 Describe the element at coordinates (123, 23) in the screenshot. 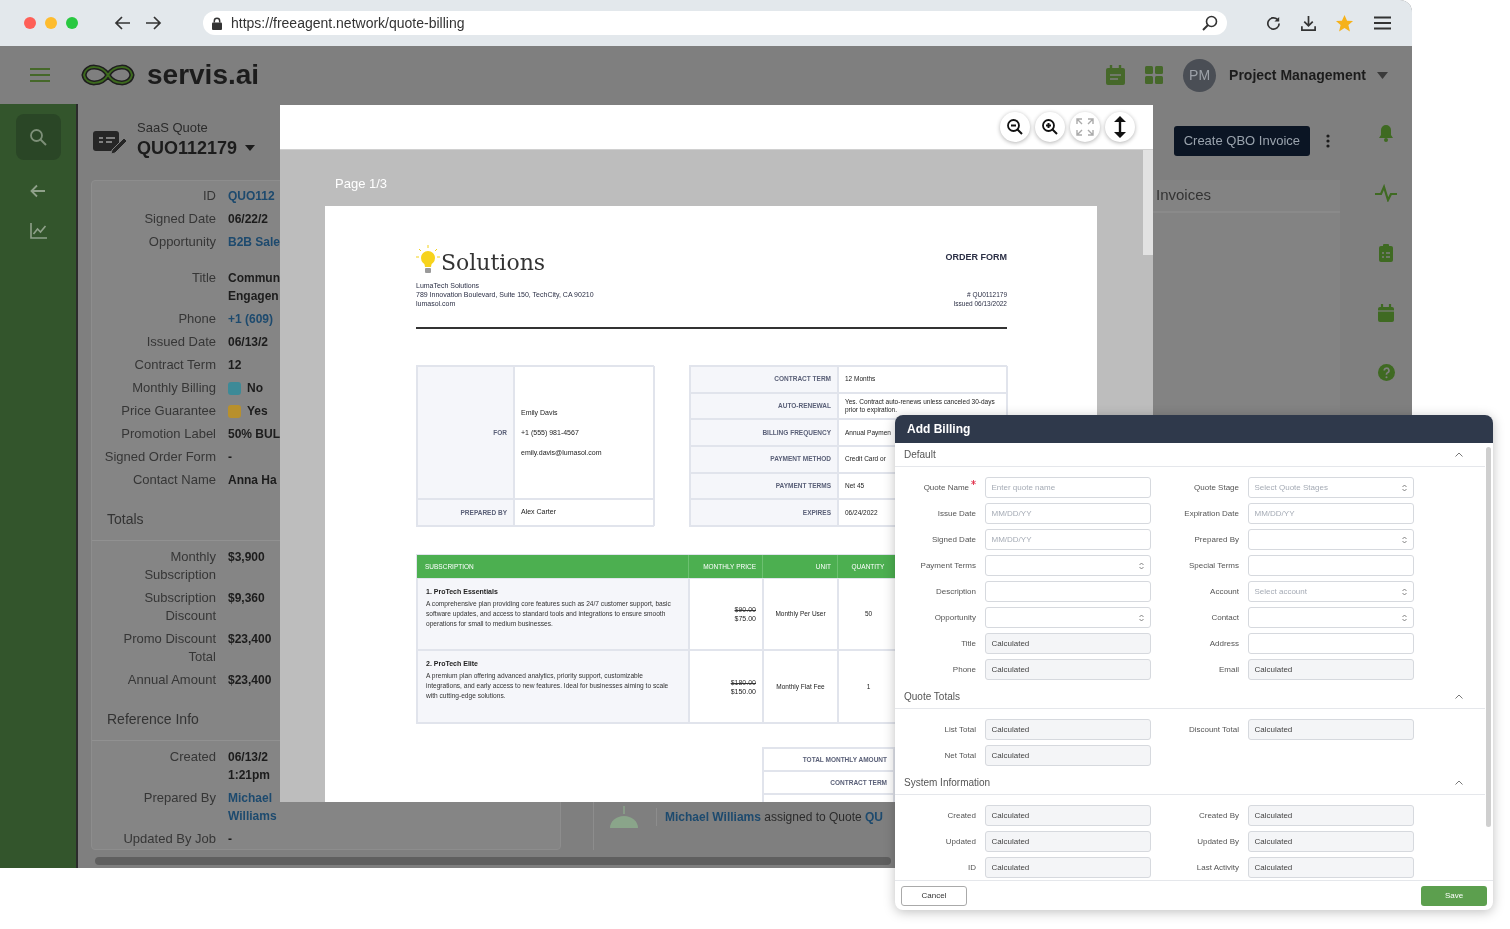

I see `back-icon` at that location.